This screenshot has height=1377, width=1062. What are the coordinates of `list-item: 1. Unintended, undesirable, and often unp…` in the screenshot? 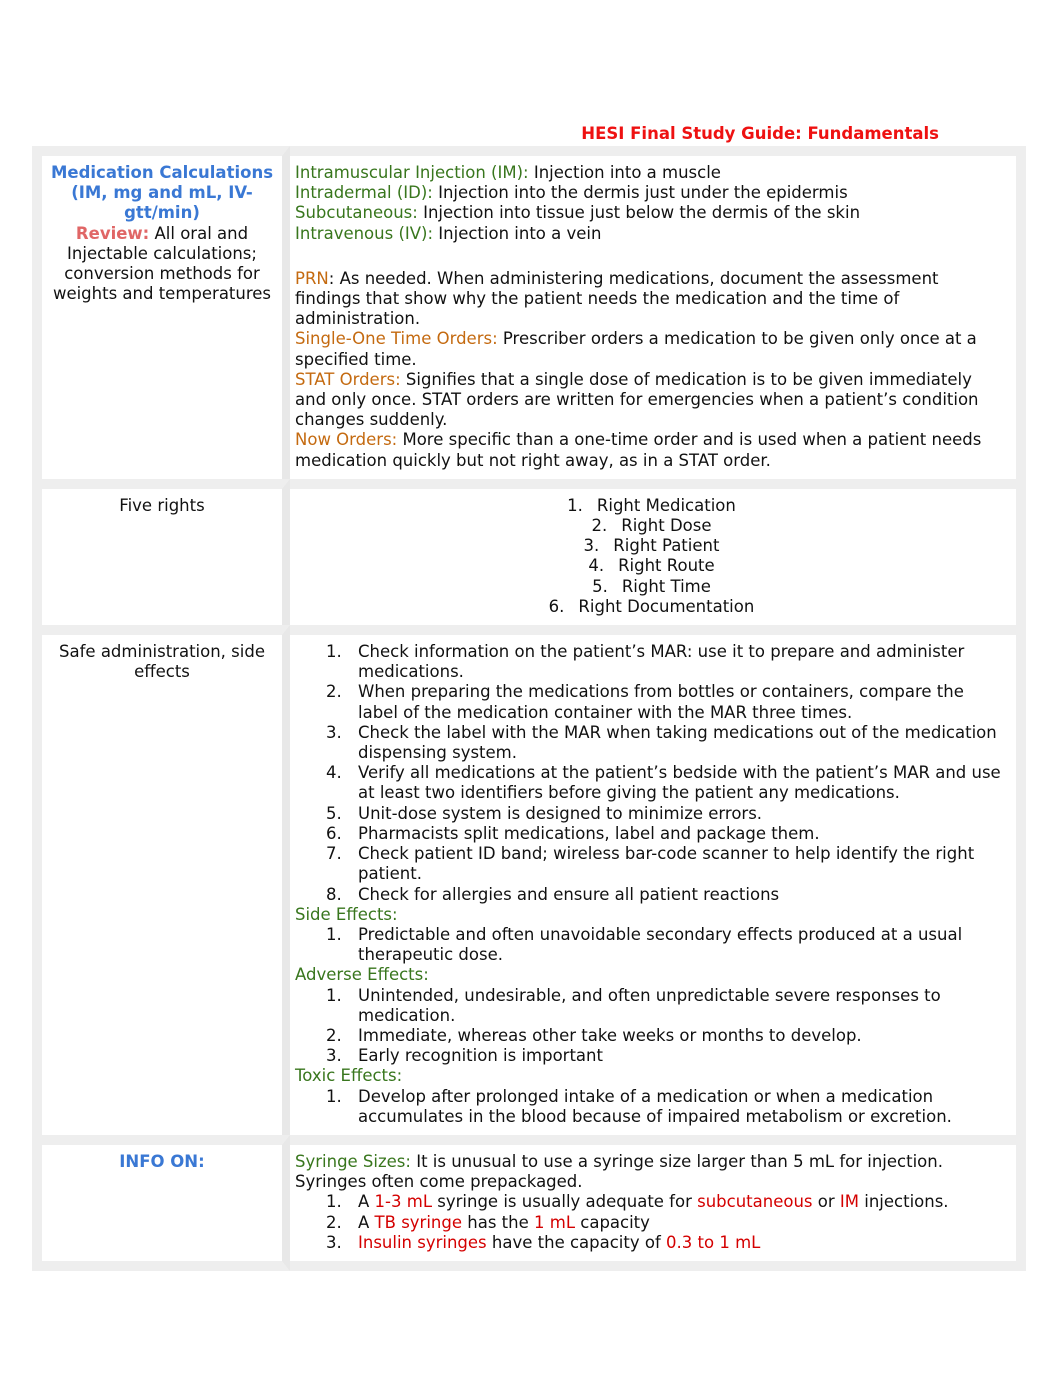 It's located at (651, 1006).